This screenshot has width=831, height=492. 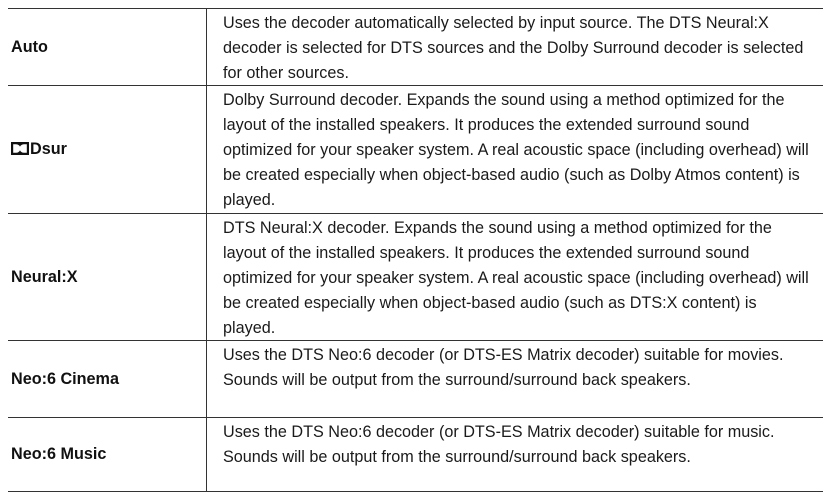 I want to click on decoder-label: Neo:6 Music, so click(x=59, y=454).